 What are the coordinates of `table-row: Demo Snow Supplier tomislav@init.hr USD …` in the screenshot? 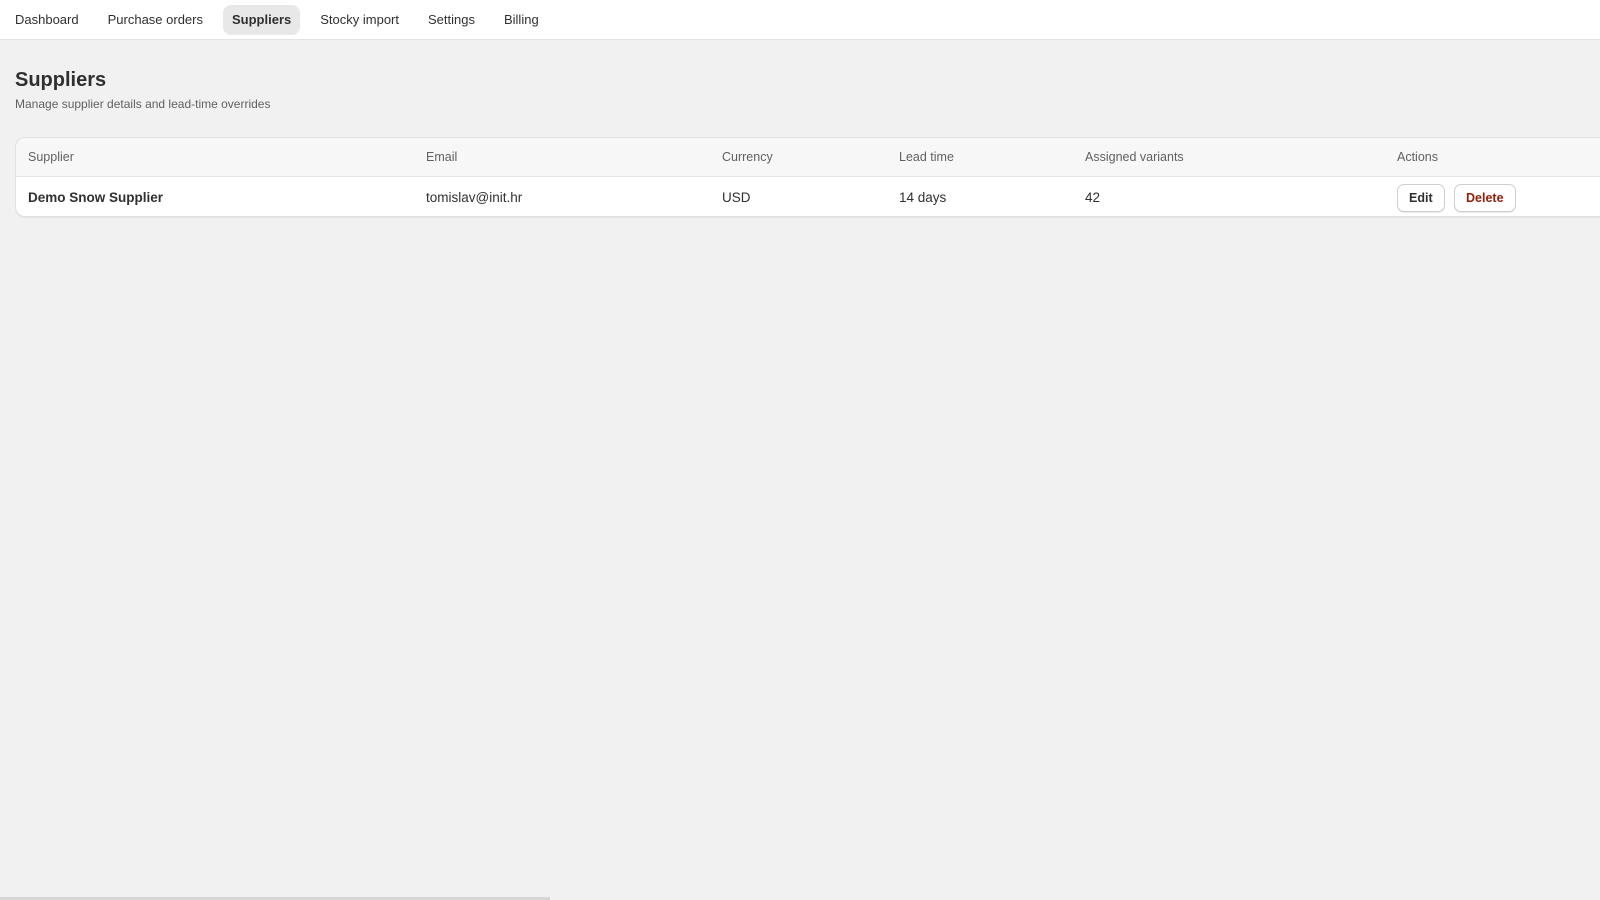 It's located at (808, 196).